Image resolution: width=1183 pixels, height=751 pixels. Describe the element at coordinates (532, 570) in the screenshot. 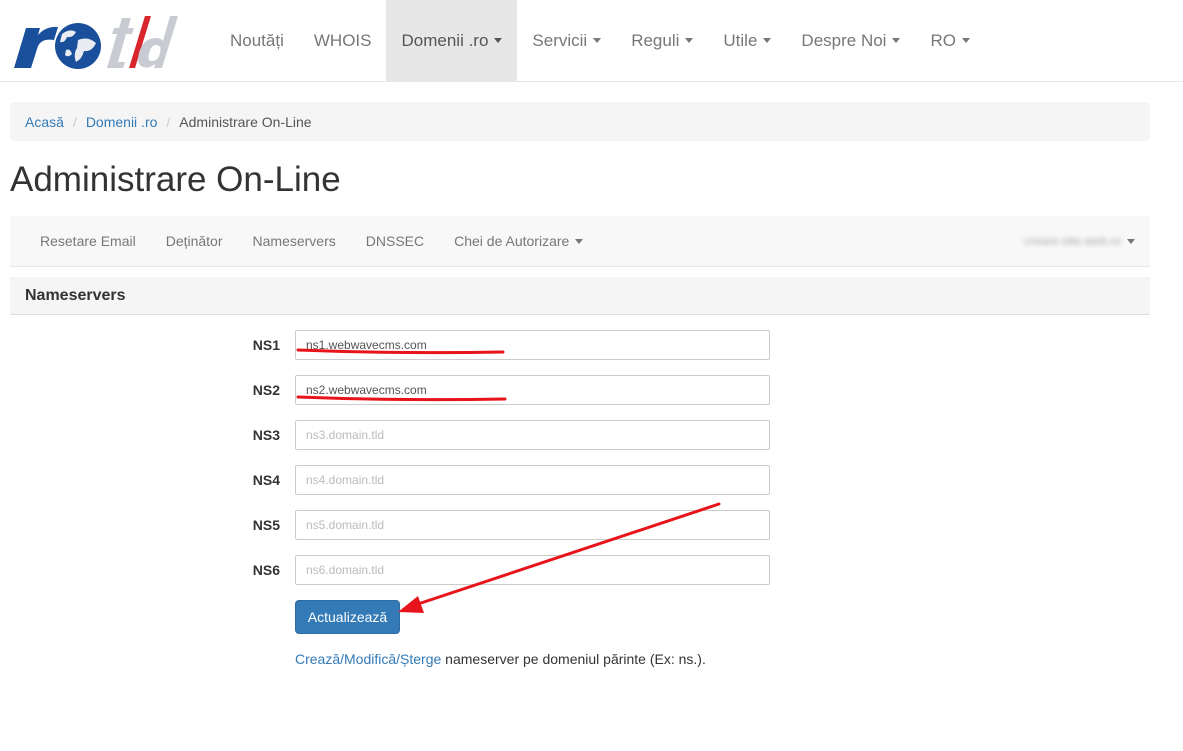

I see `ns6-input` at that location.